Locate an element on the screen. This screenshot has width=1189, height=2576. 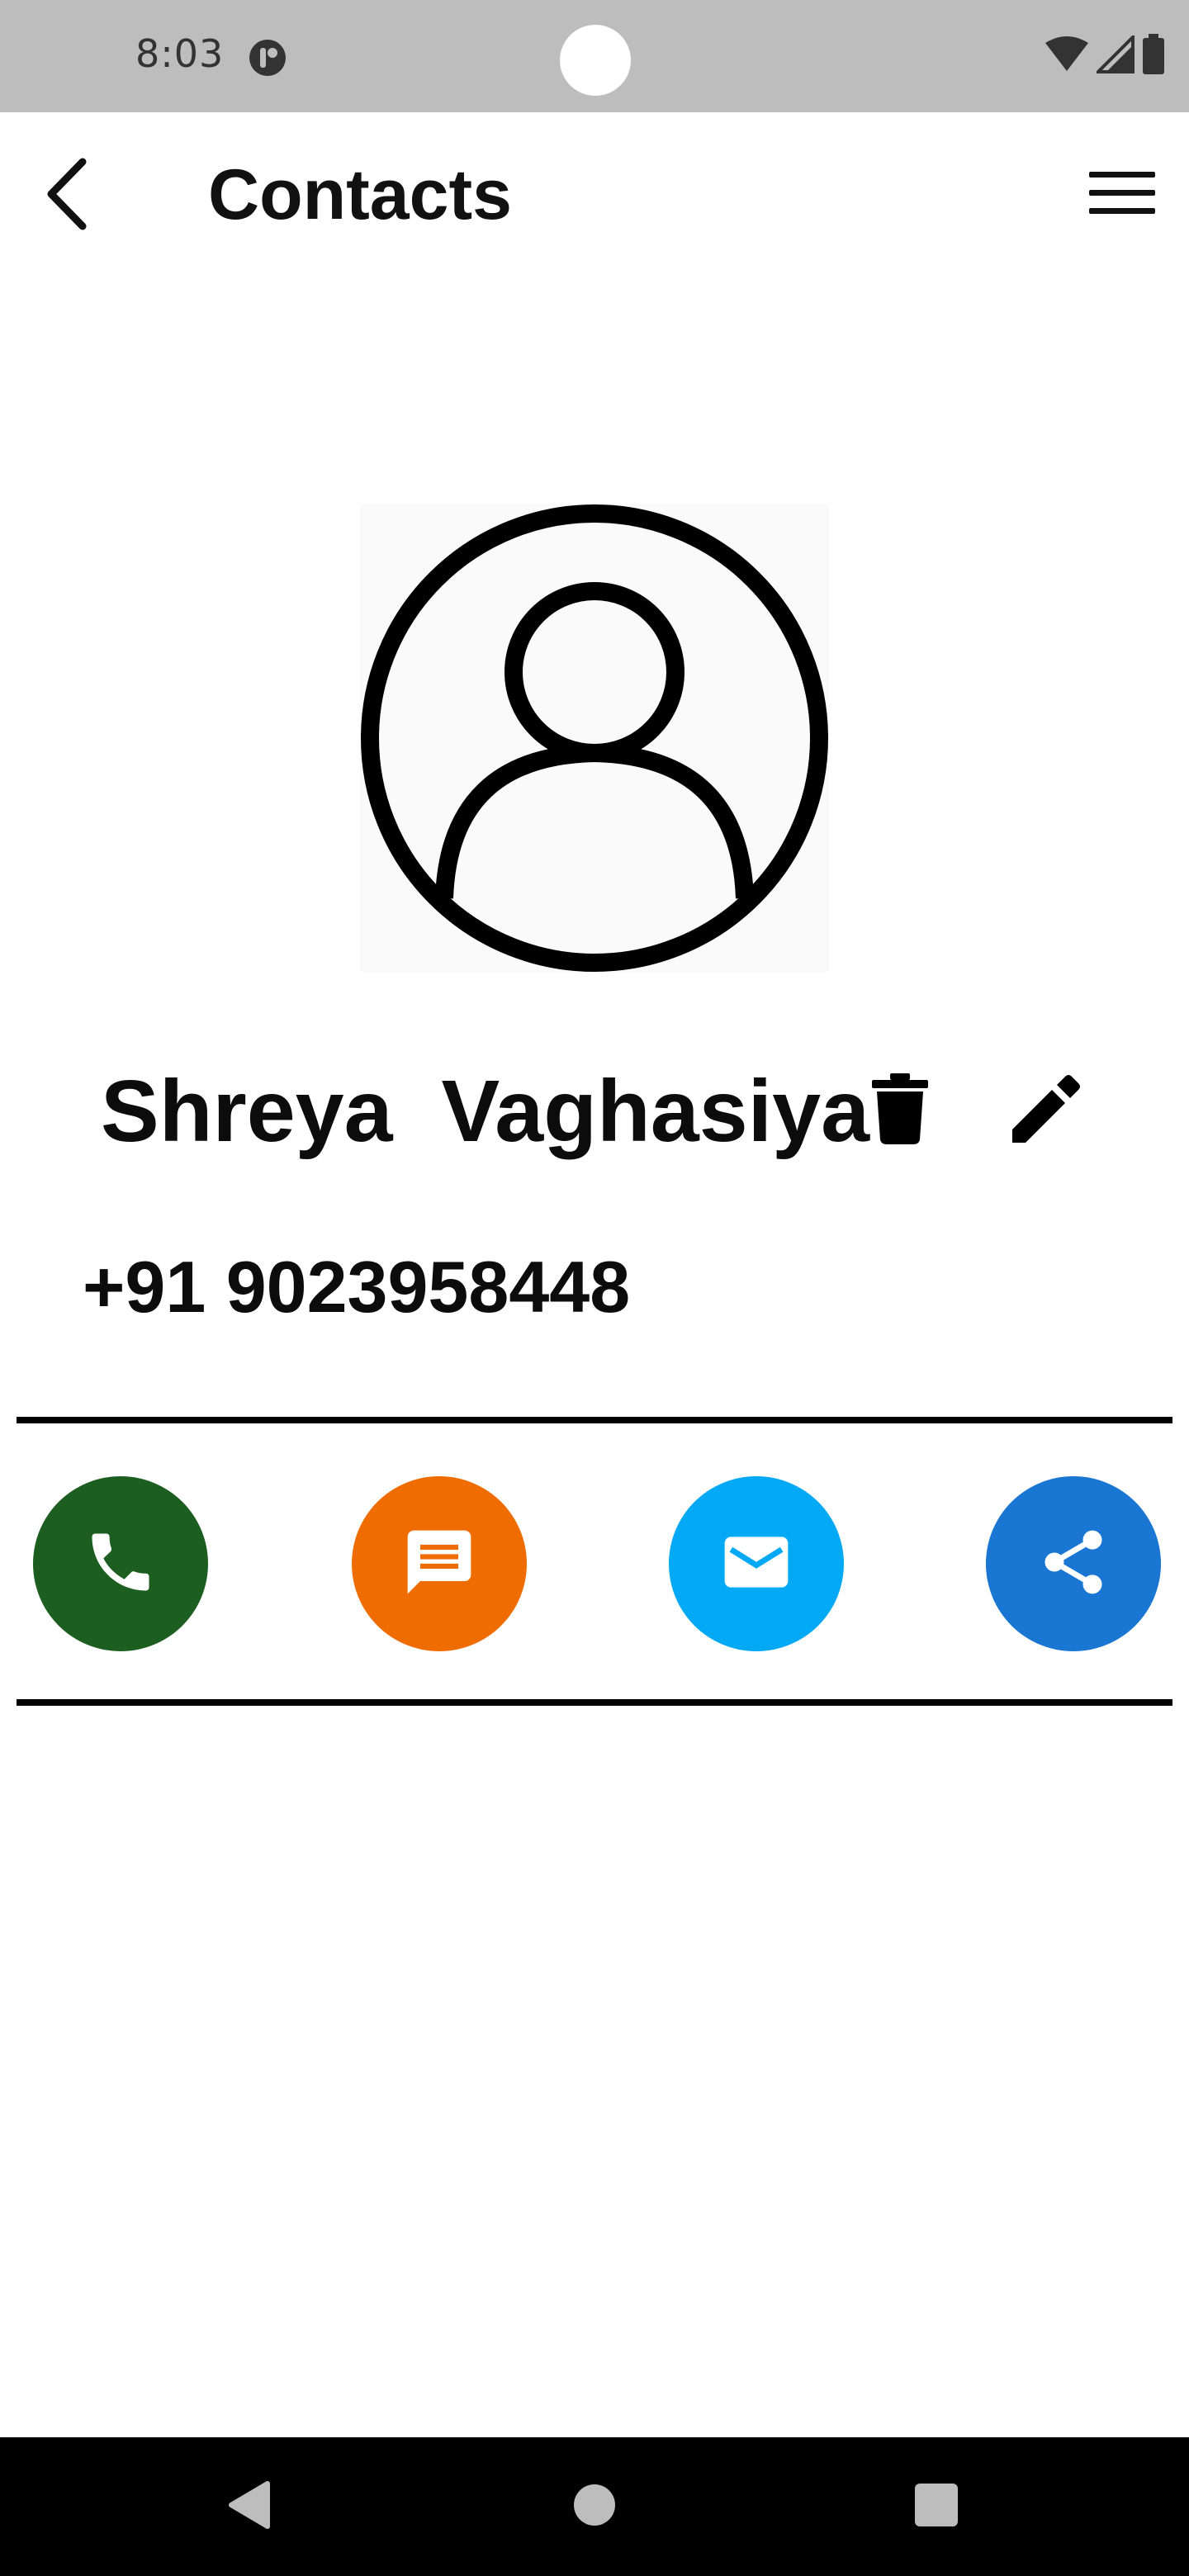
app-bar: Contacts is located at coordinates (594, 194).